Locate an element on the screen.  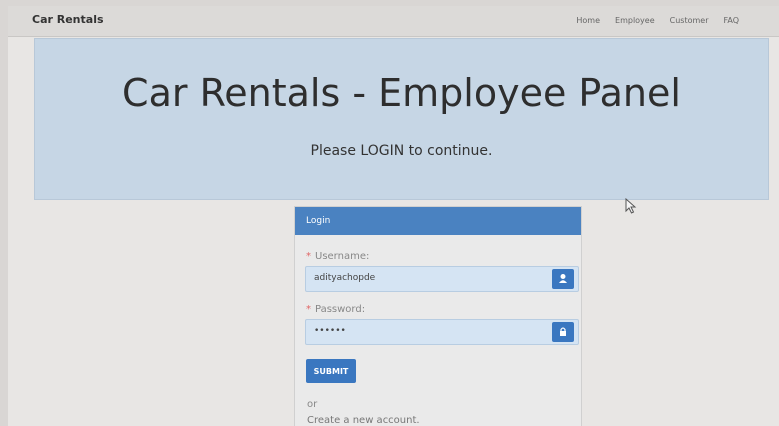
username-input-group is located at coordinates (442, 279).